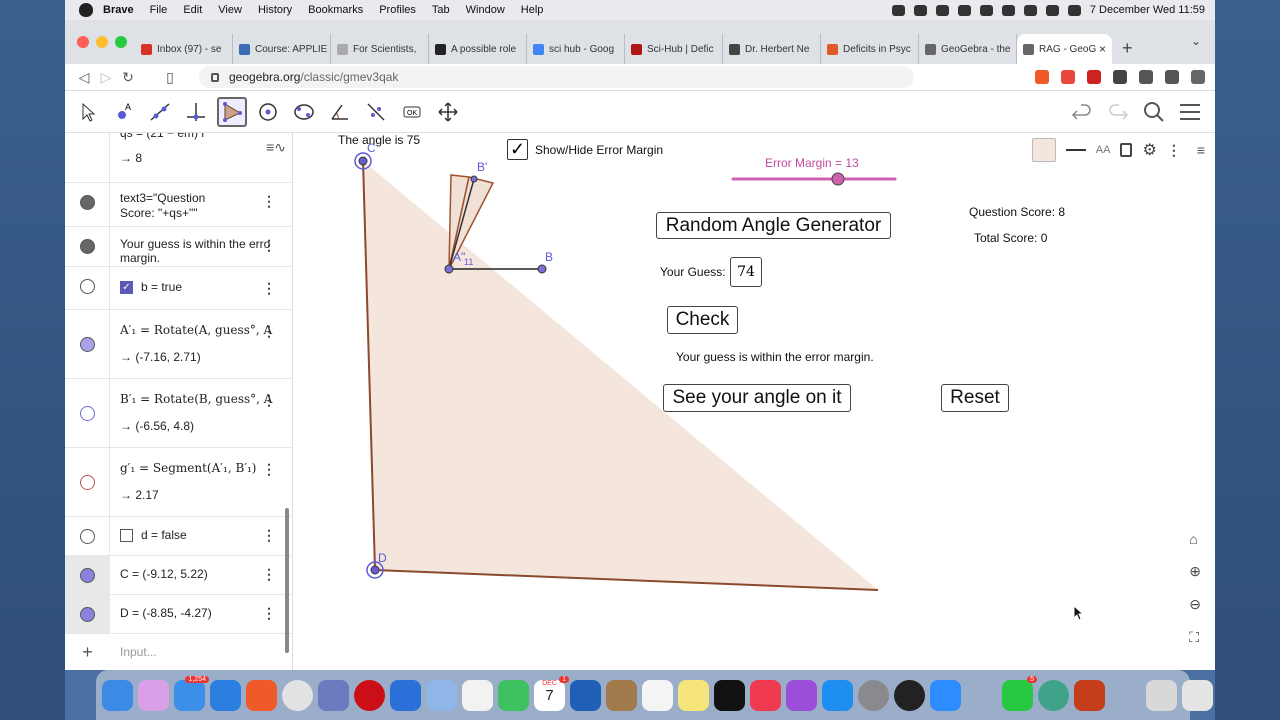 The width and height of the screenshot is (1280, 720). What do you see at coordinates (117, 695) in the screenshot?
I see `finder-icon` at bounding box center [117, 695].